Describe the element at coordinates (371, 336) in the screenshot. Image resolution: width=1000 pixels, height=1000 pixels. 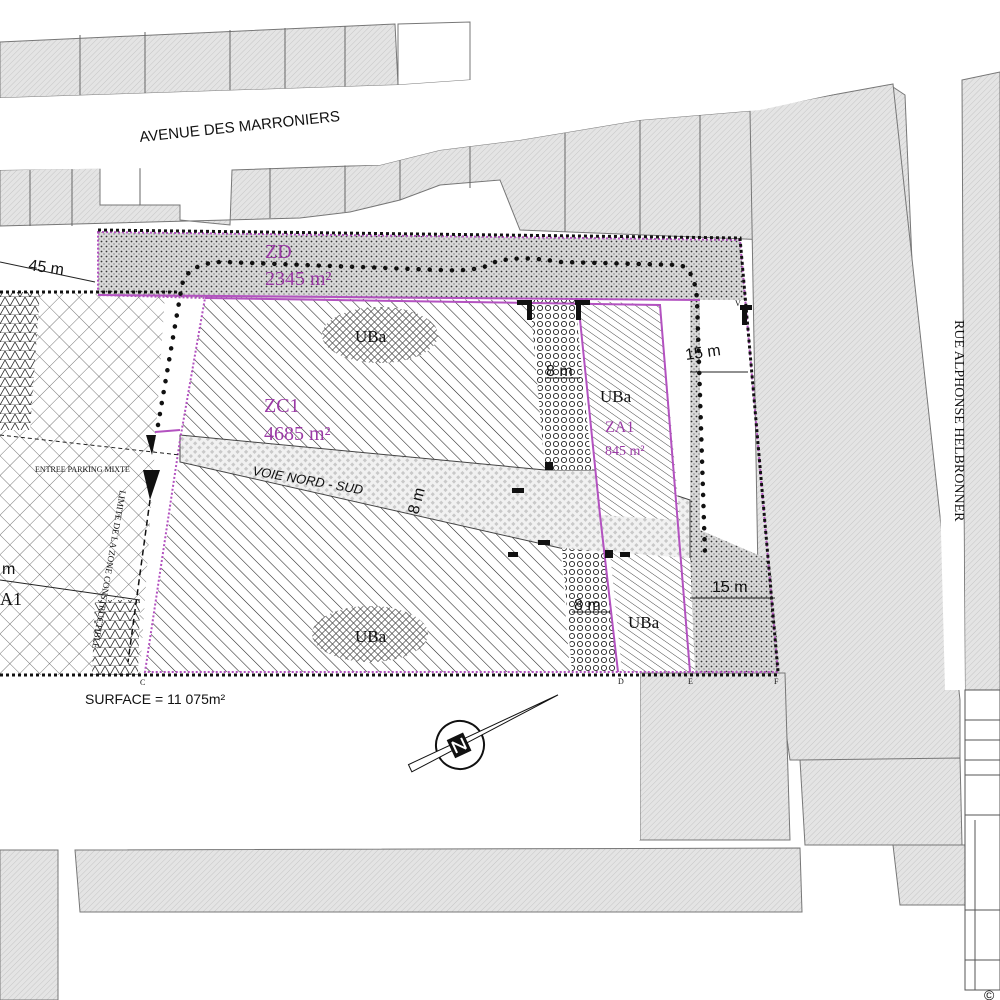
I see `uba-top-label: UBa` at that location.